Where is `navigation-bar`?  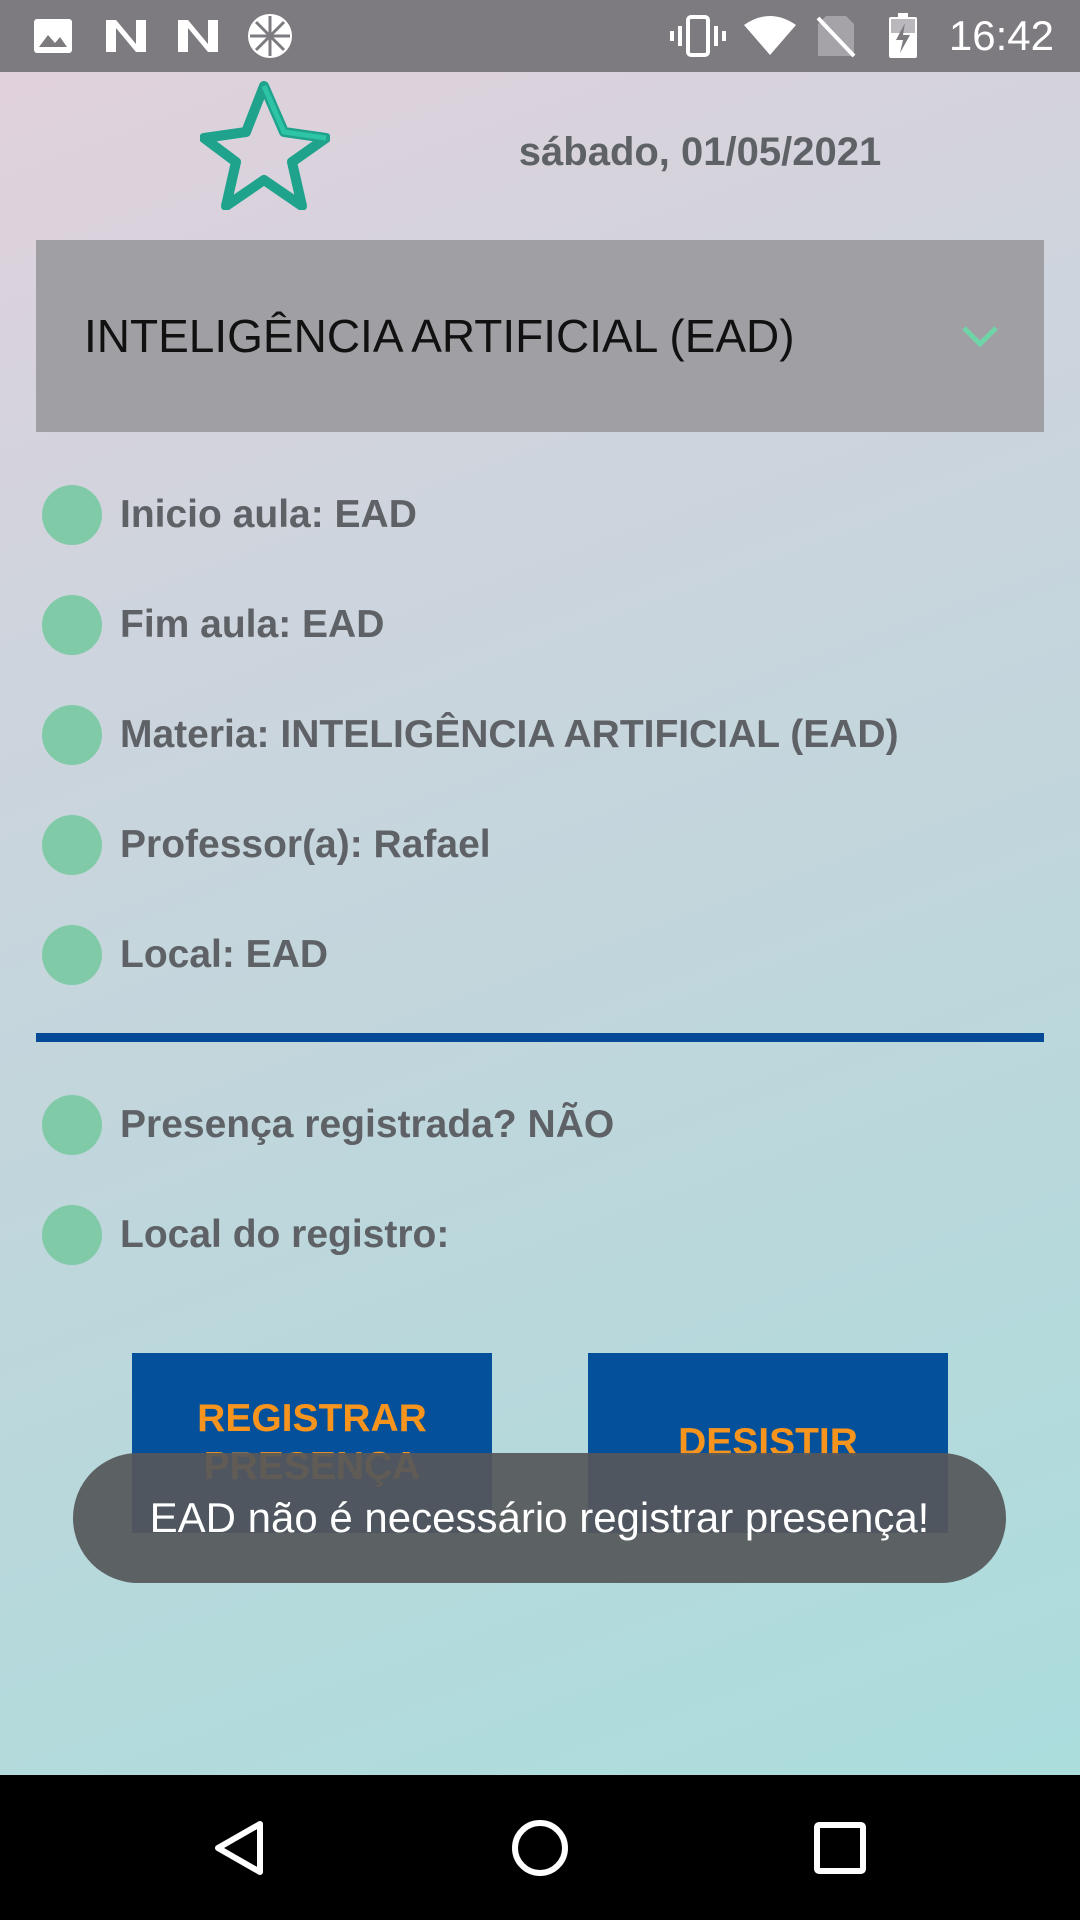 navigation-bar is located at coordinates (540, 1847).